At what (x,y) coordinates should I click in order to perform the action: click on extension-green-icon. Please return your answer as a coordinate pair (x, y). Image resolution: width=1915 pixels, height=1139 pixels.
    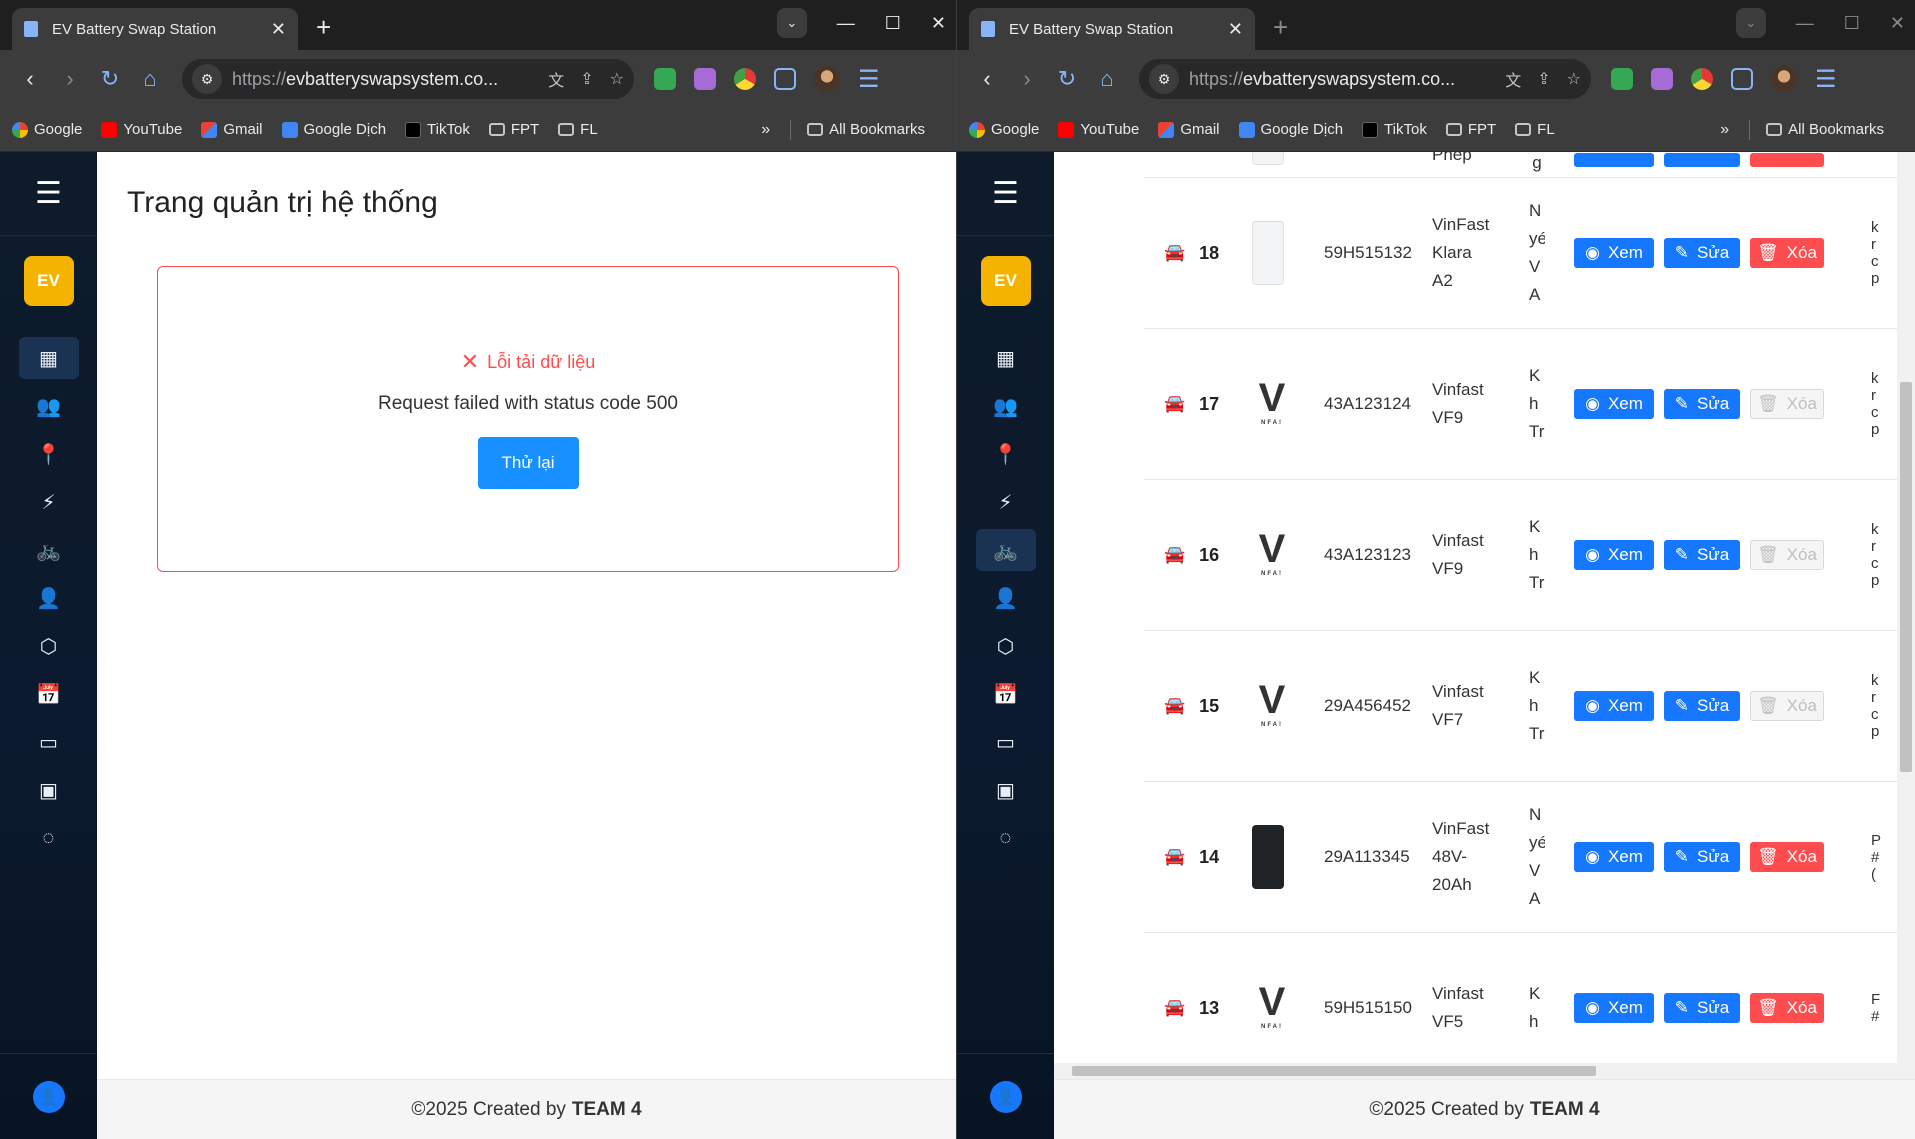
    Looking at the image, I should click on (665, 79).